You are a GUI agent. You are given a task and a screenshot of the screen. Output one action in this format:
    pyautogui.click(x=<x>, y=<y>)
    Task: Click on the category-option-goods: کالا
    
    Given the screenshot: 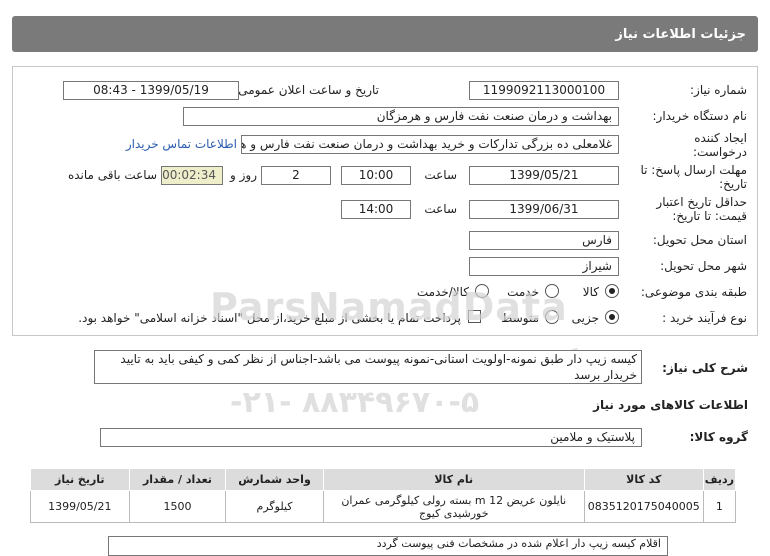 What is the action you would take?
    pyautogui.click(x=590, y=292)
    